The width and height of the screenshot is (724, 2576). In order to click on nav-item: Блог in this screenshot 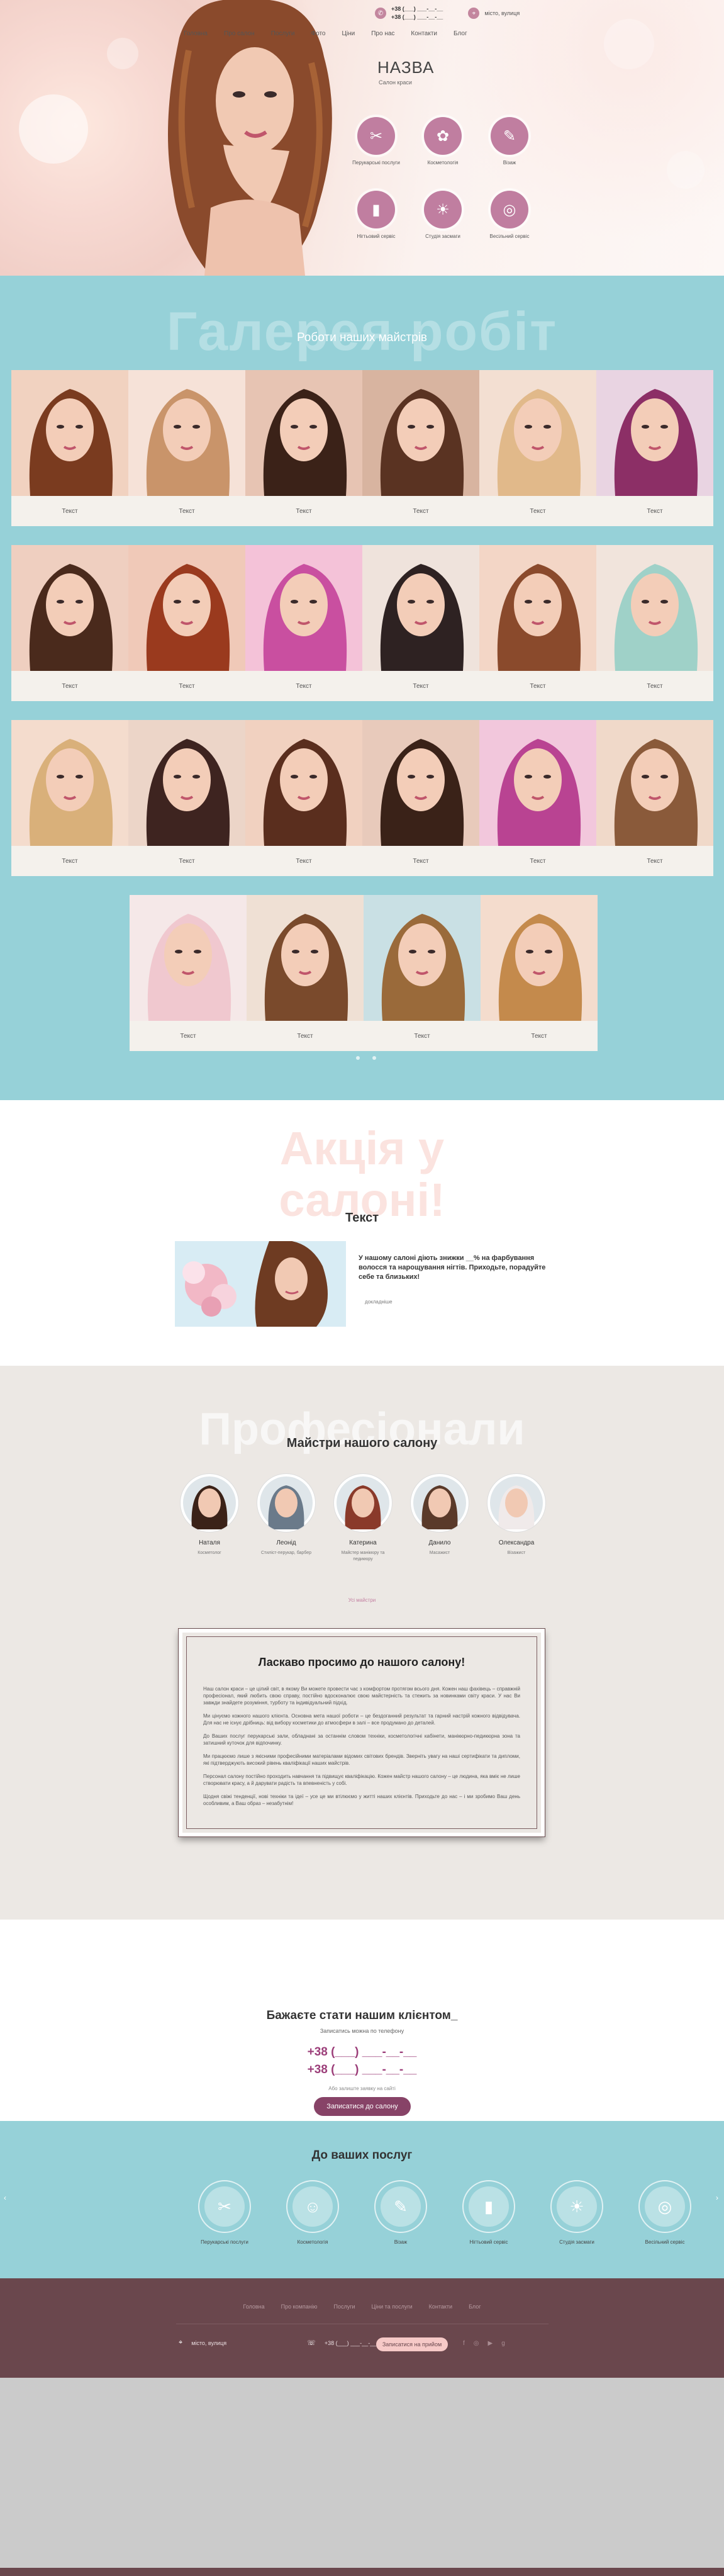, I will do `click(460, 33)`.